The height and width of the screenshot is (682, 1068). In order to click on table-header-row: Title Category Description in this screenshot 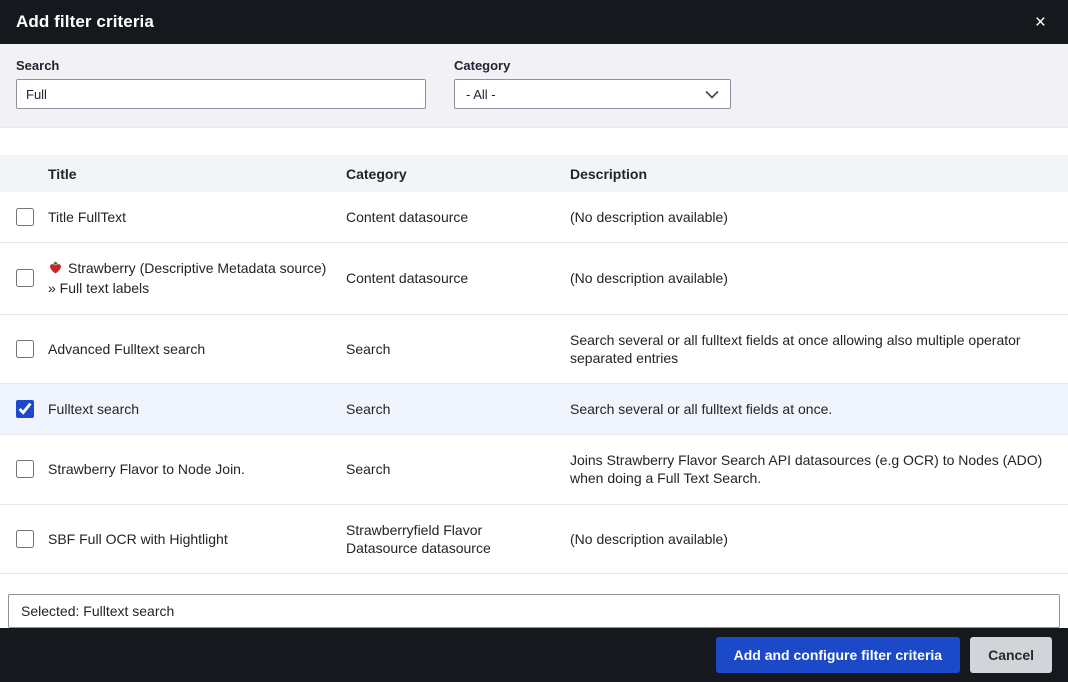, I will do `click(534, 173)`.